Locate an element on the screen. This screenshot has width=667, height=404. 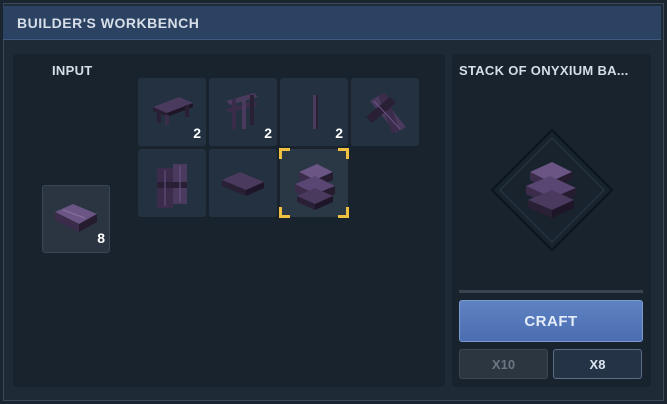
onyxium-door-icon is located at coordinates (172, 186).